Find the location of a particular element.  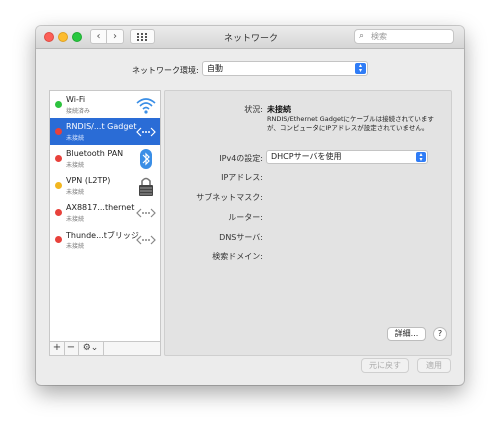

location-select: 自動 ▴ ▾ is located at coordinates (285, 68).